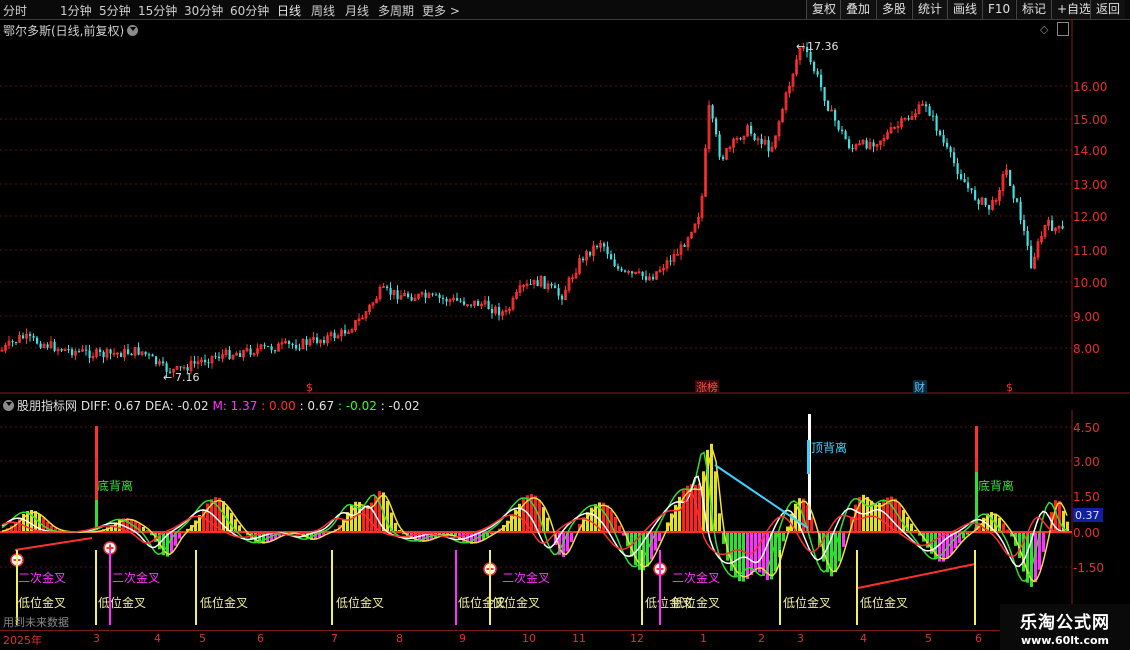 This screenshot has height=650, width=1130. I want to click on adjust-button: 复权, so click(824, 9).